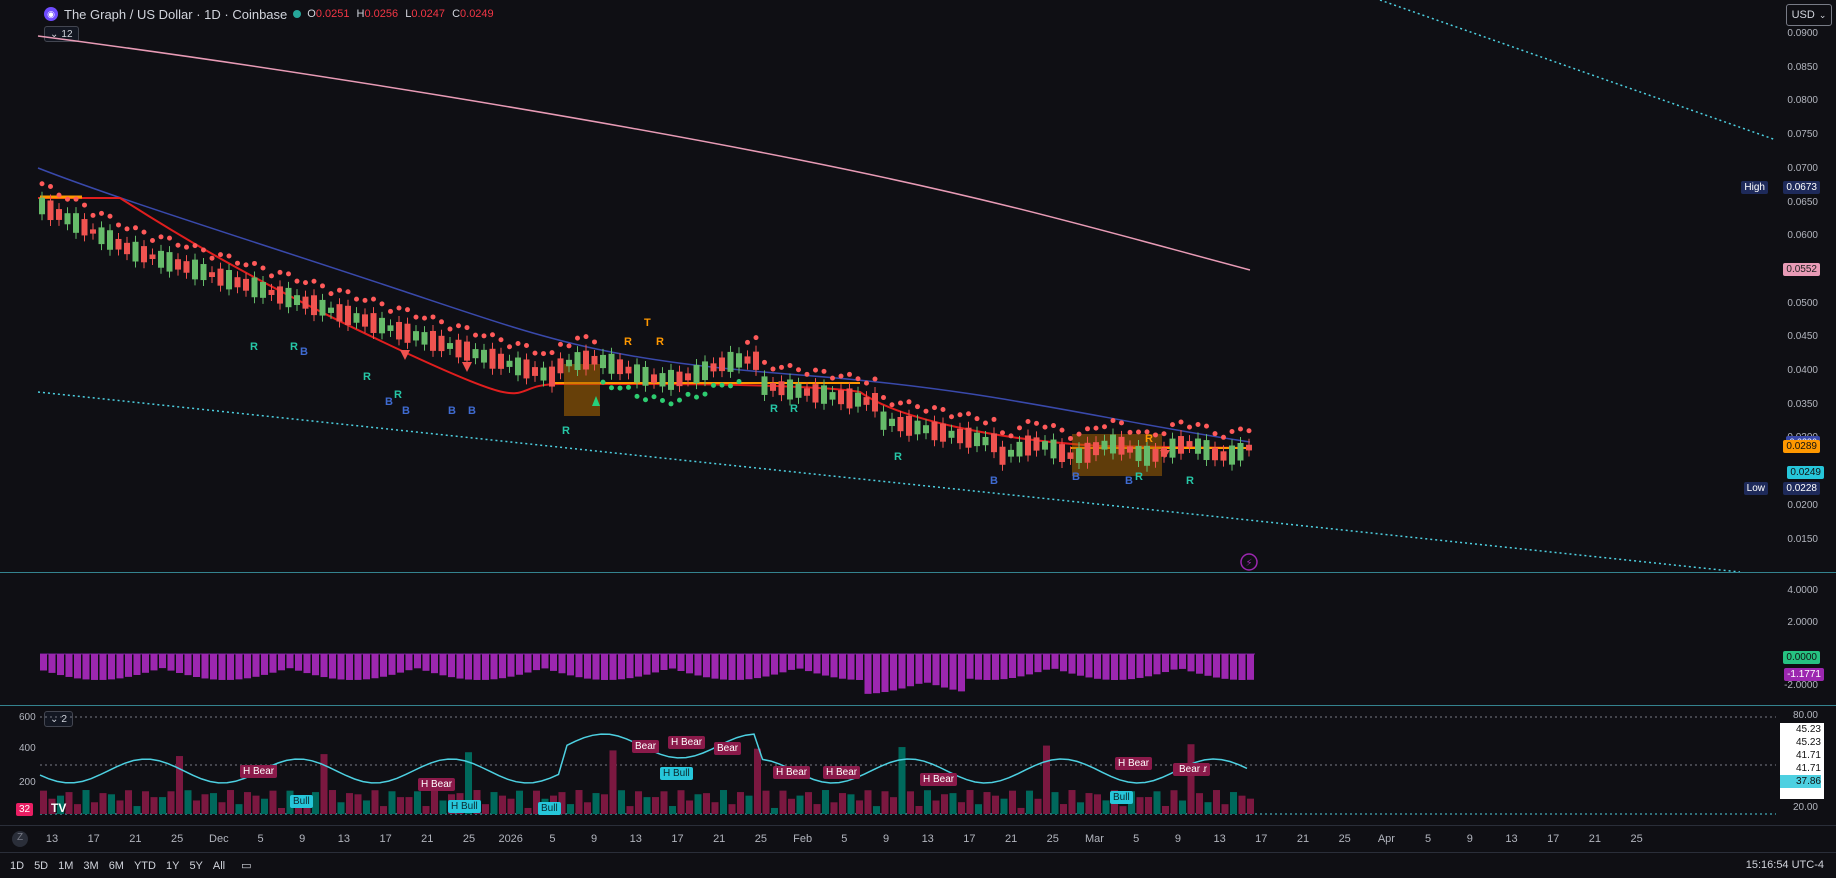 Image resolution: width=1836 pixels, height=878 pixels. What do you see at coordinates (17, 866) in the screenshot?
I see `timeframe-1d-button: 1D` at bounding box center [17, 866].